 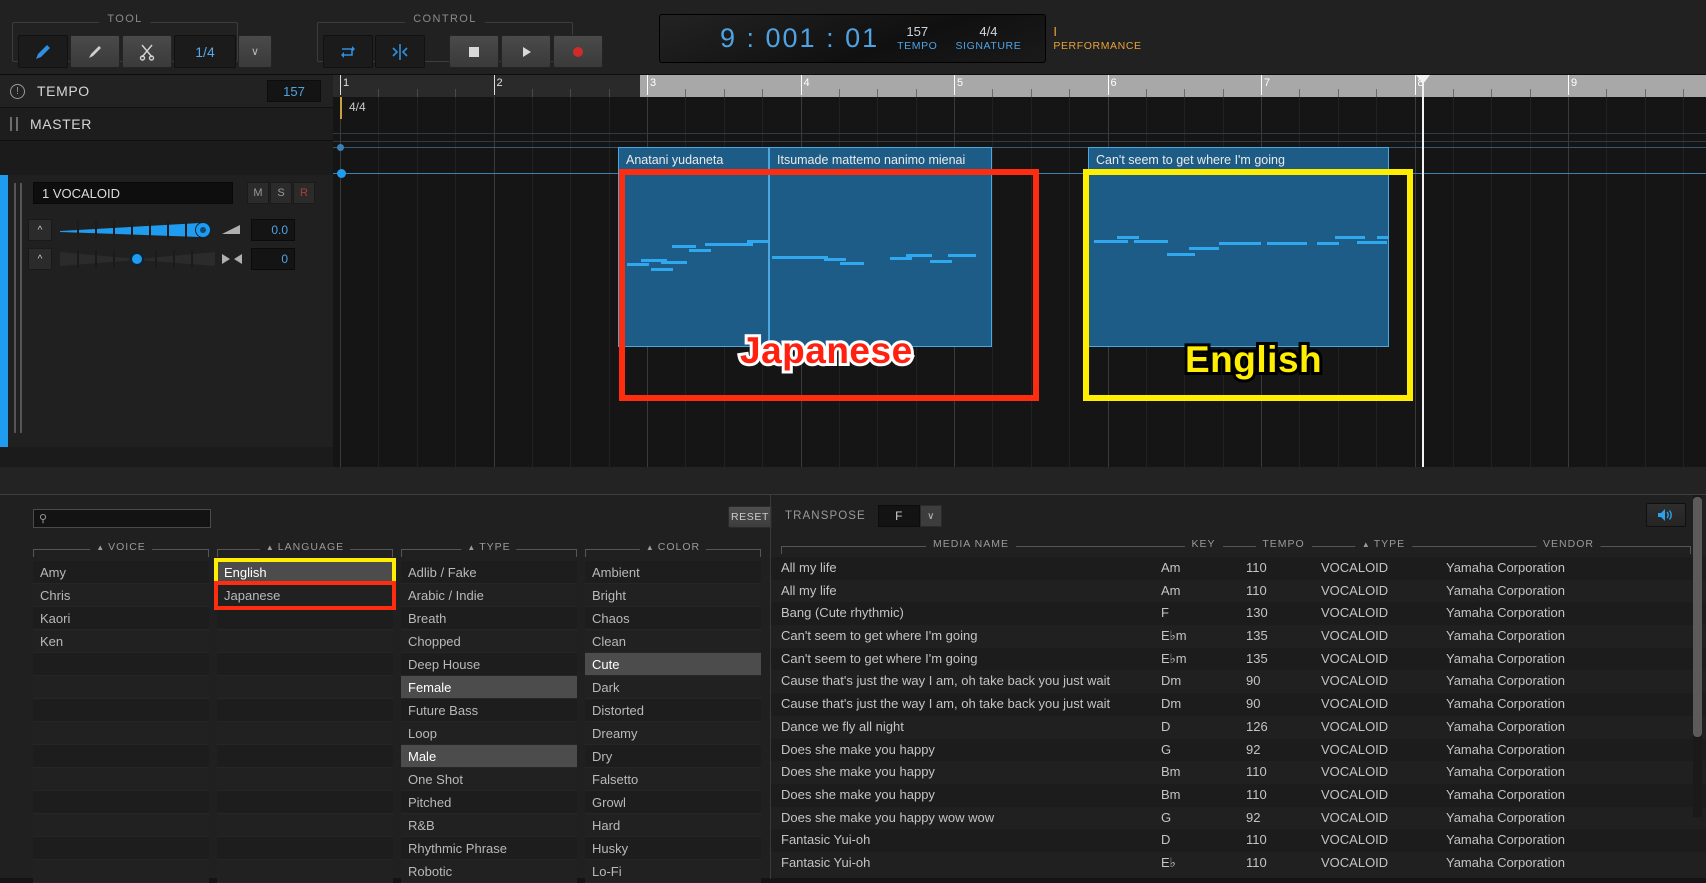 I want to click on playhead-handle, so click(x=1423, y=79).